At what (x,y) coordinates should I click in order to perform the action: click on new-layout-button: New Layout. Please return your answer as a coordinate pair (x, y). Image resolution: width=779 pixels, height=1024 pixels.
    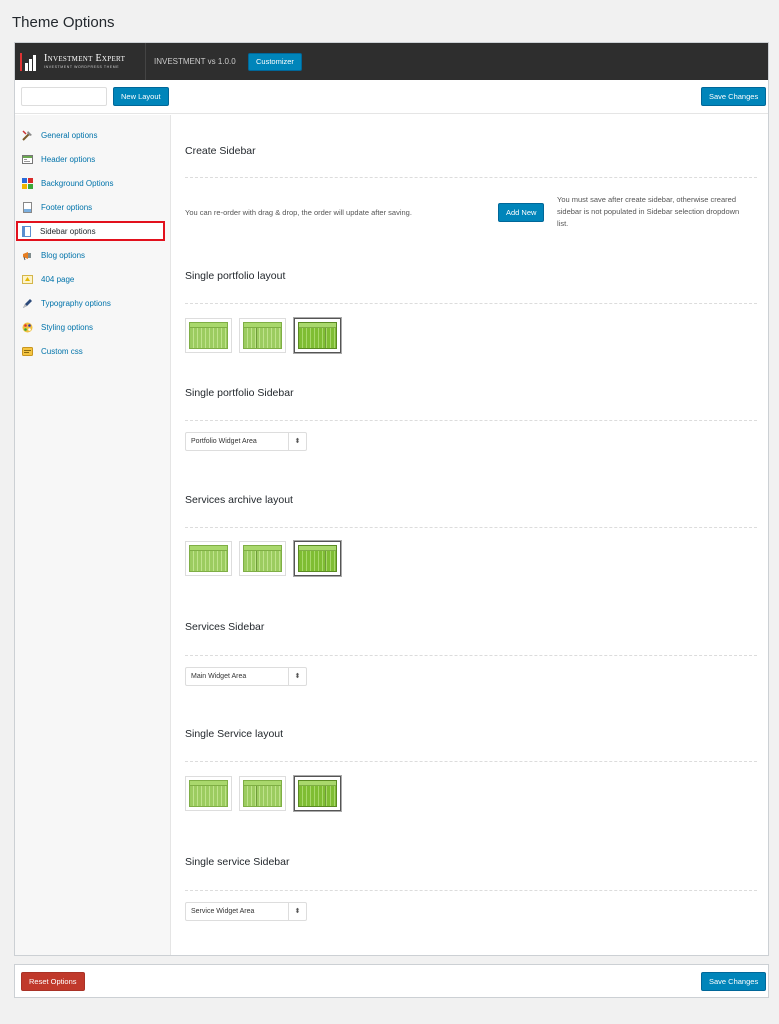
    Looking at the image, I should click on (141, 96).